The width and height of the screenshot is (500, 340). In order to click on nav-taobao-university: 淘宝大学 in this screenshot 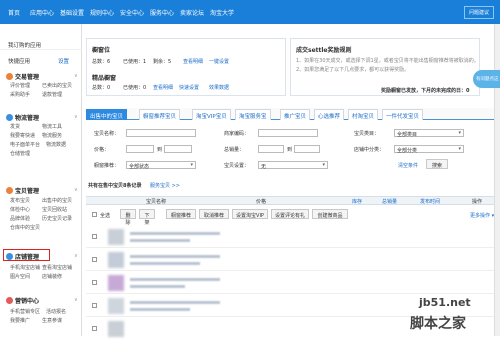, I will do `click(222, 12)`.